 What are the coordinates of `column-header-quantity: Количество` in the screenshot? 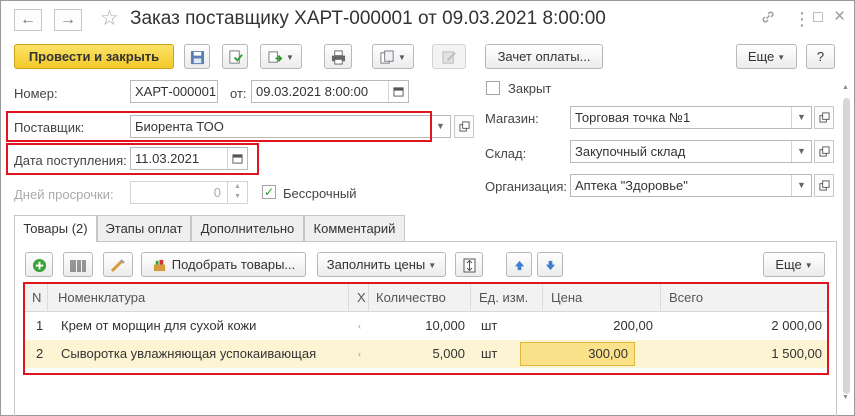 It's located at (420, 298).